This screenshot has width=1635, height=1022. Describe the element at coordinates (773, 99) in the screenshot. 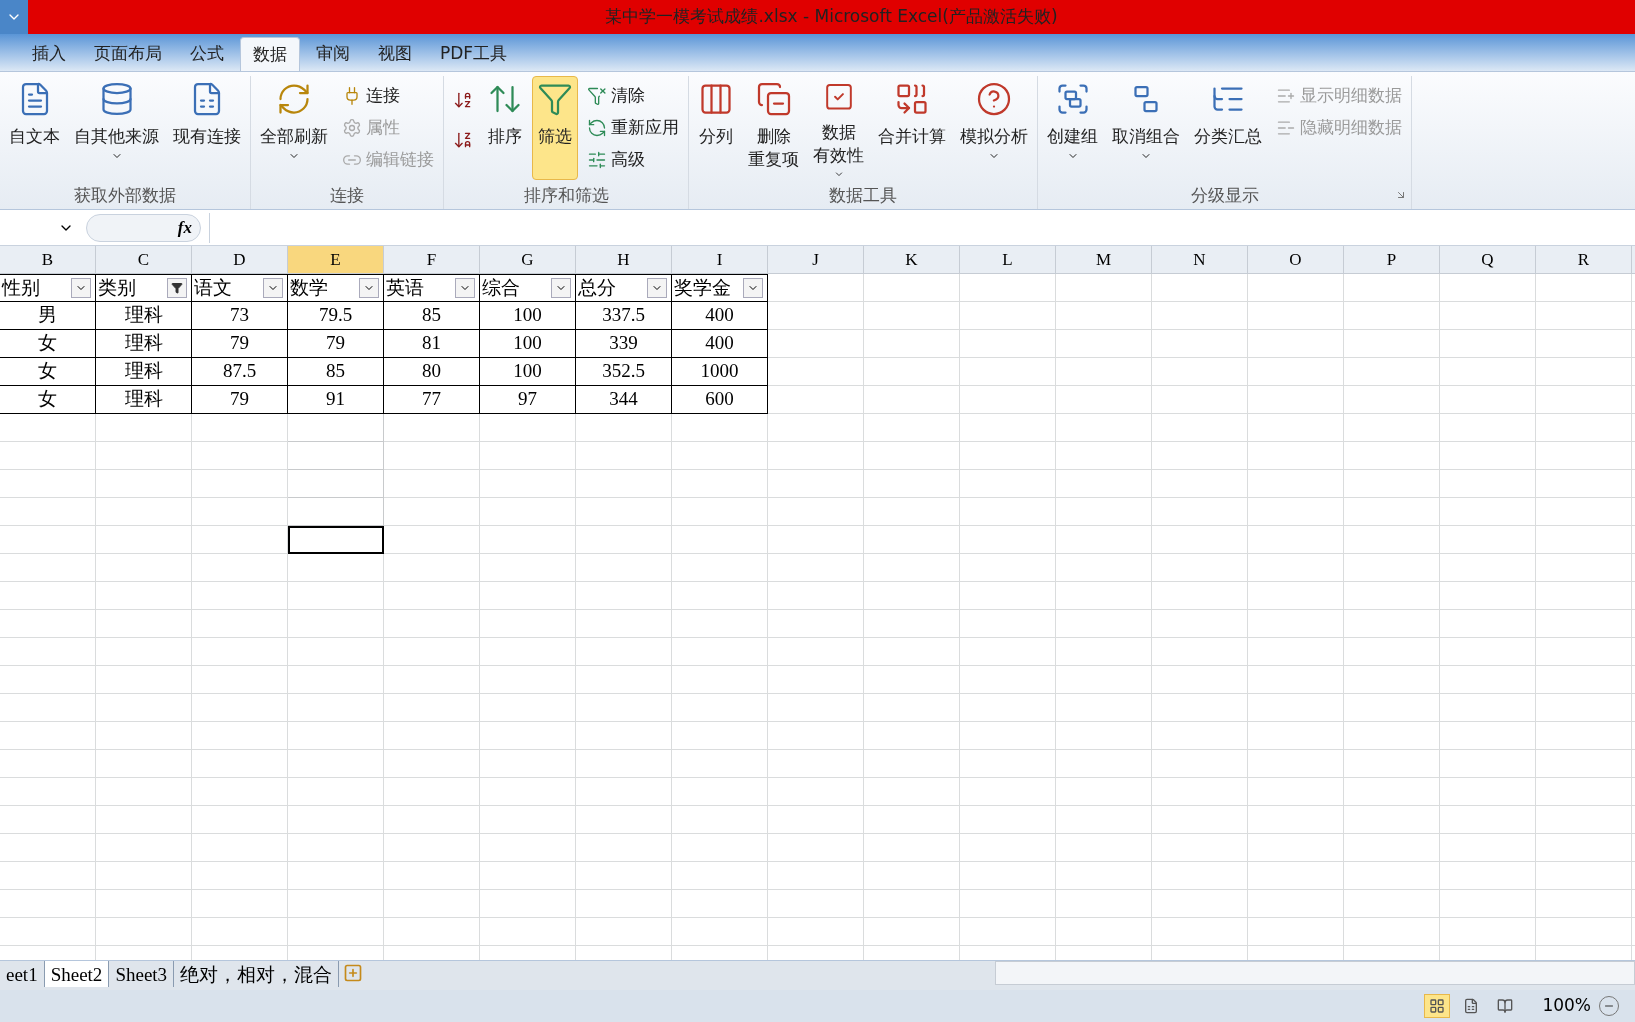

I see `remove-duplicates-icon` at that location.